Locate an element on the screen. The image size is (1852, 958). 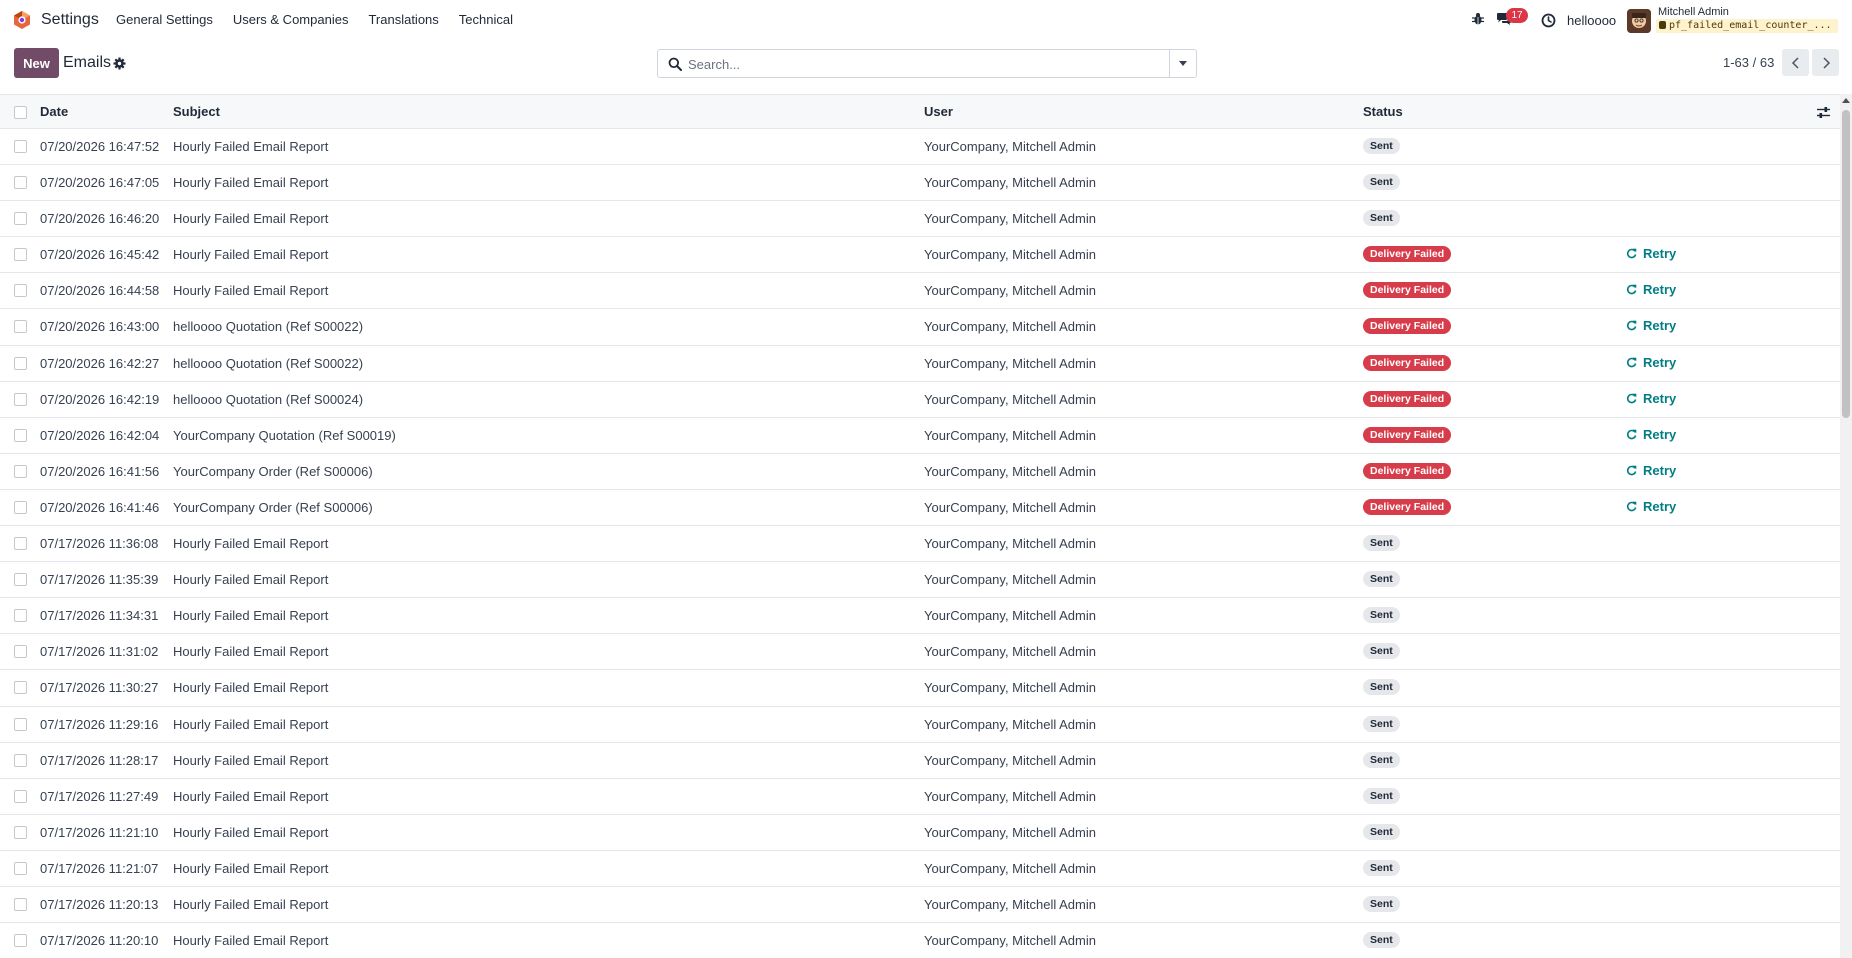
search-input is located at coordinates (923, 64).